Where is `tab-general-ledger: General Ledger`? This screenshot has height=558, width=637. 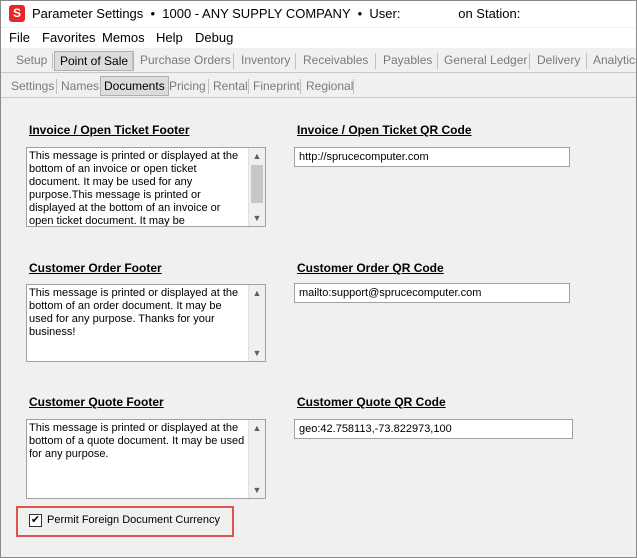 tab-general-ledger: General Ledger is located at coordinates (485, 60).